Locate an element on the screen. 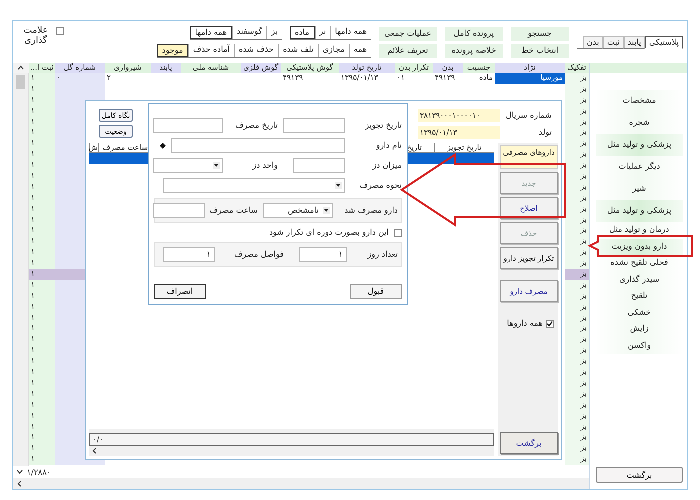 The width and height of the screenshot is (700, 500). cancel-button: انصراف is located at coordinates (180, 291).